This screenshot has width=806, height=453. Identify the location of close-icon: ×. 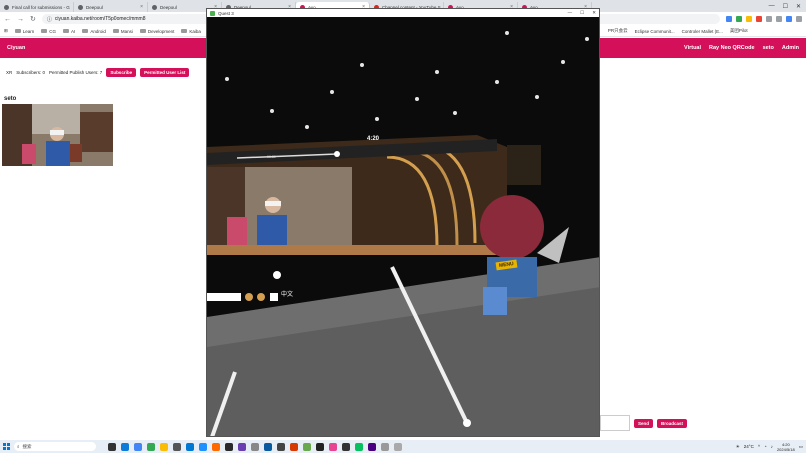
(141, 7).